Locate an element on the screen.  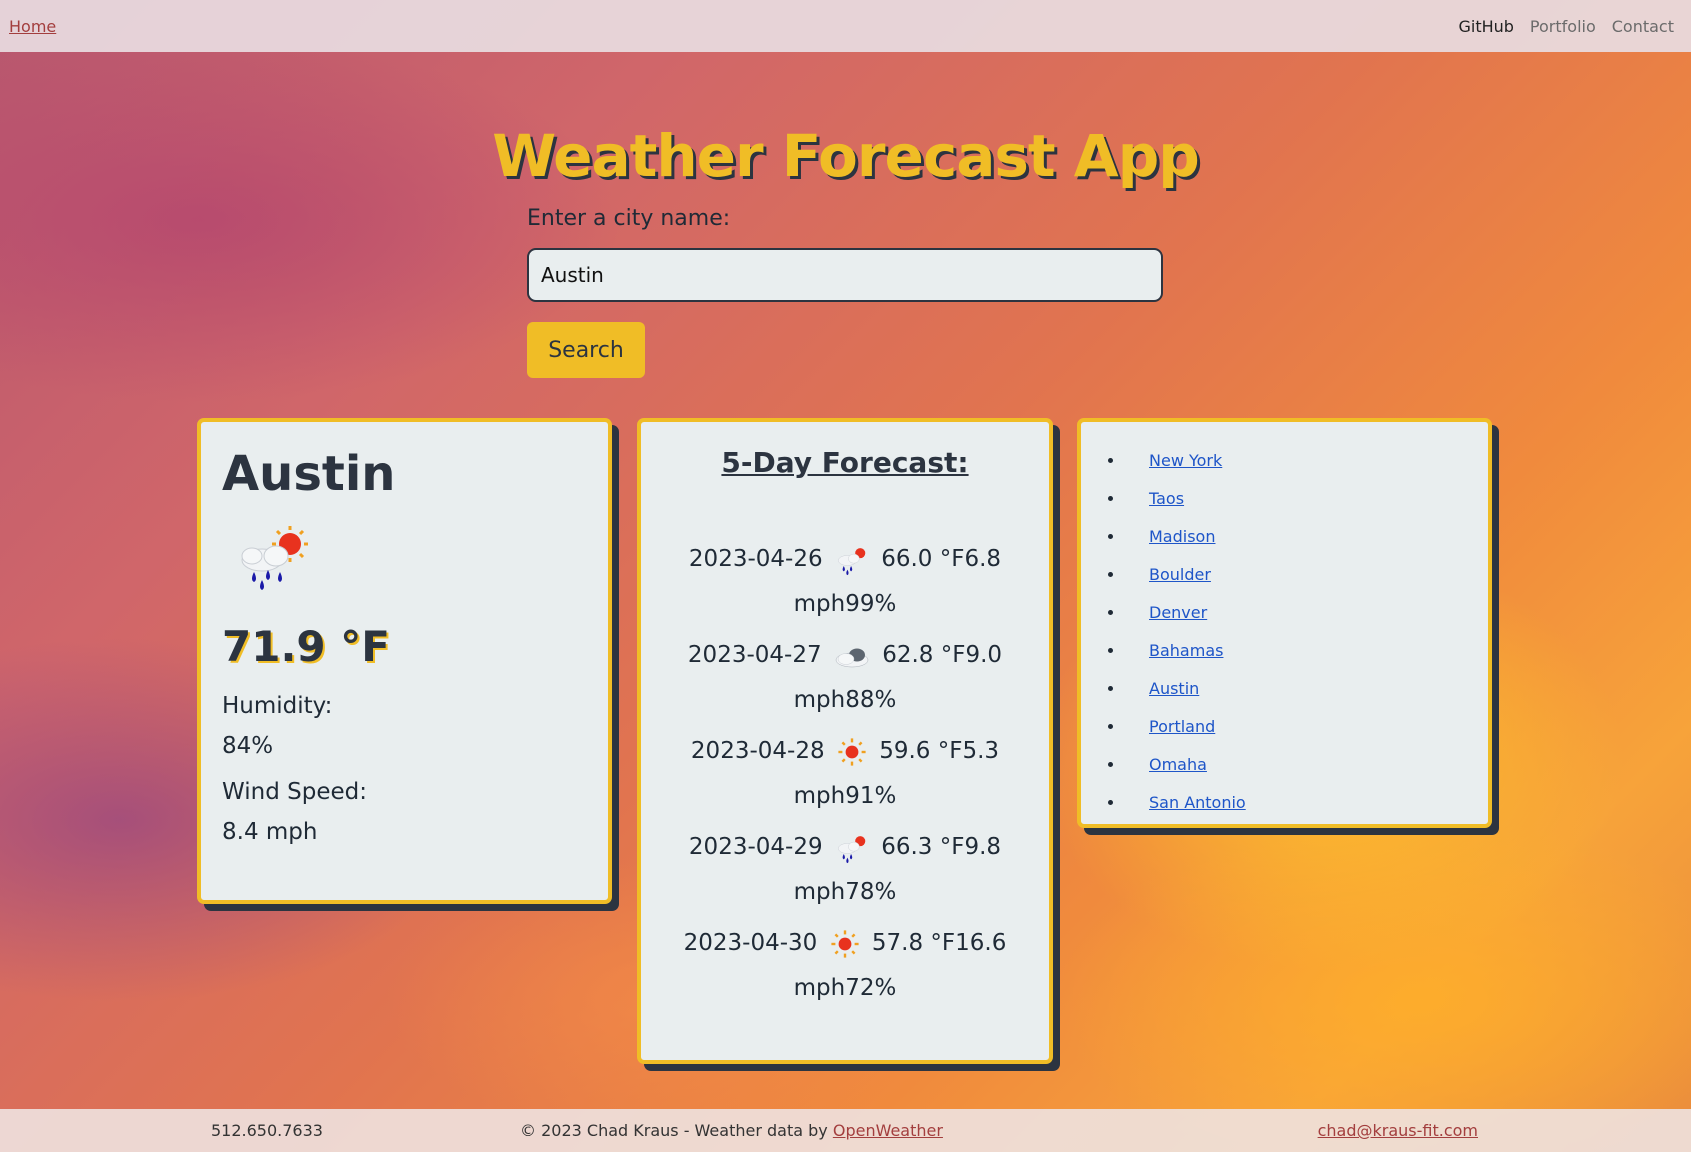
history-link-portland: Portland is located at coordinates (1182, 726).